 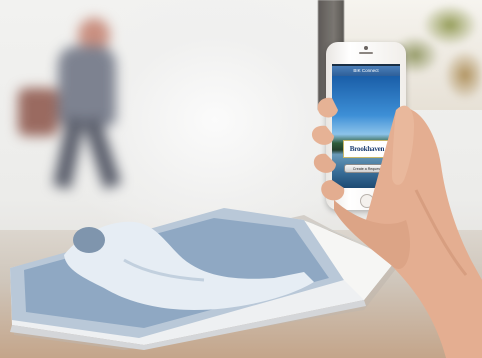 What do you see at coordinates (87, 86) in the screenshot?
I see `pedestrian-body` at bounding box center [87, 86].